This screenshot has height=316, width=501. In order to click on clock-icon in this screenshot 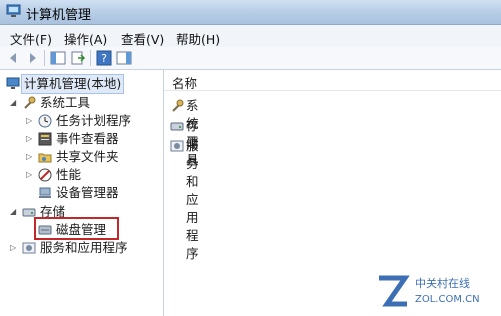, I will do `click(45, 121)`.